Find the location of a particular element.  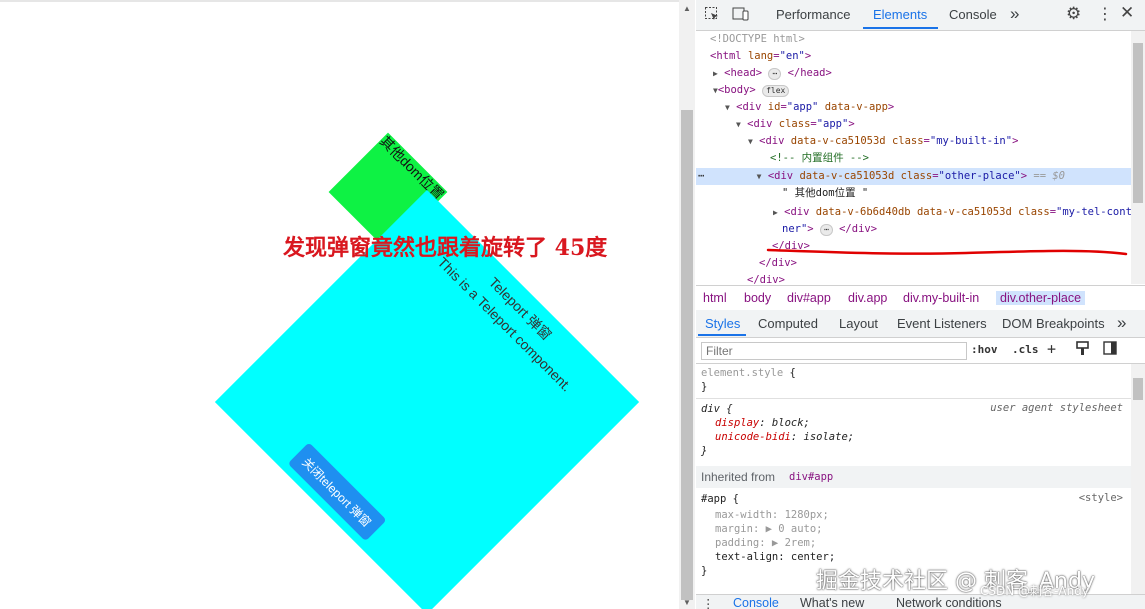

drawer-menu-icon: ⋮ is located at coordinates (708, 602).